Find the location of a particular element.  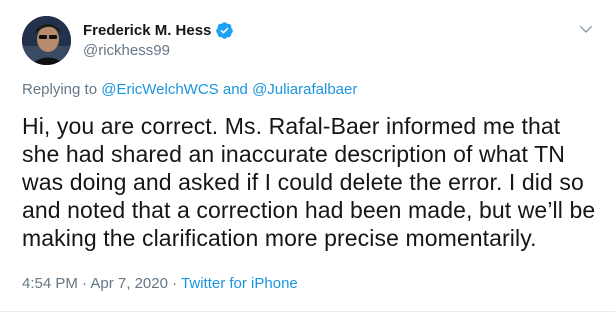

author-handle: @rickhess99 is located at coordinates (126, 50).